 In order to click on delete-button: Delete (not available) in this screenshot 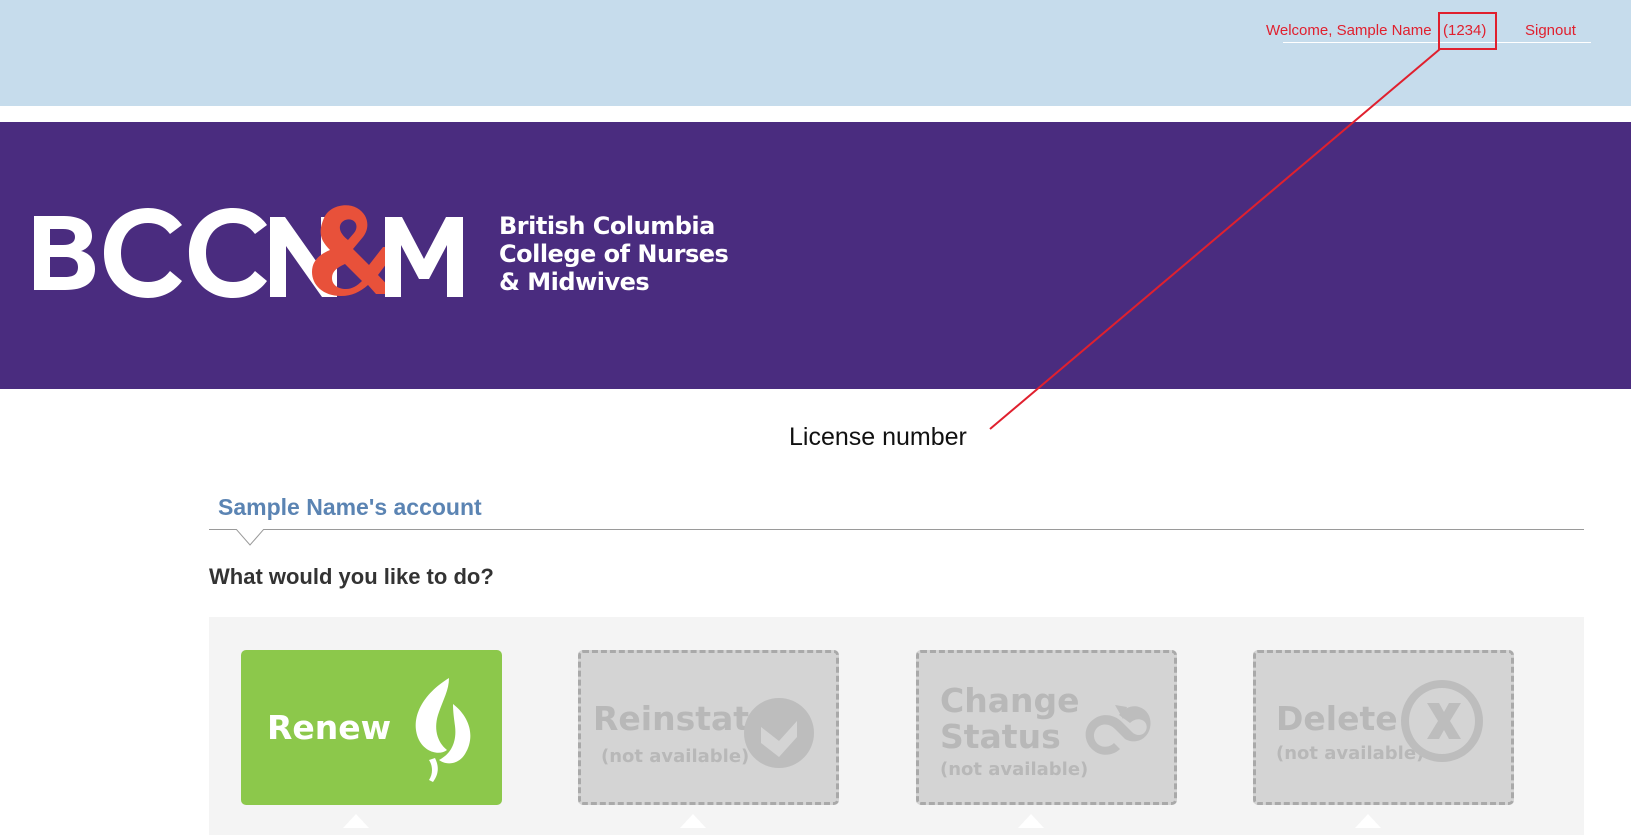, I will do `click(1383, 727)`.